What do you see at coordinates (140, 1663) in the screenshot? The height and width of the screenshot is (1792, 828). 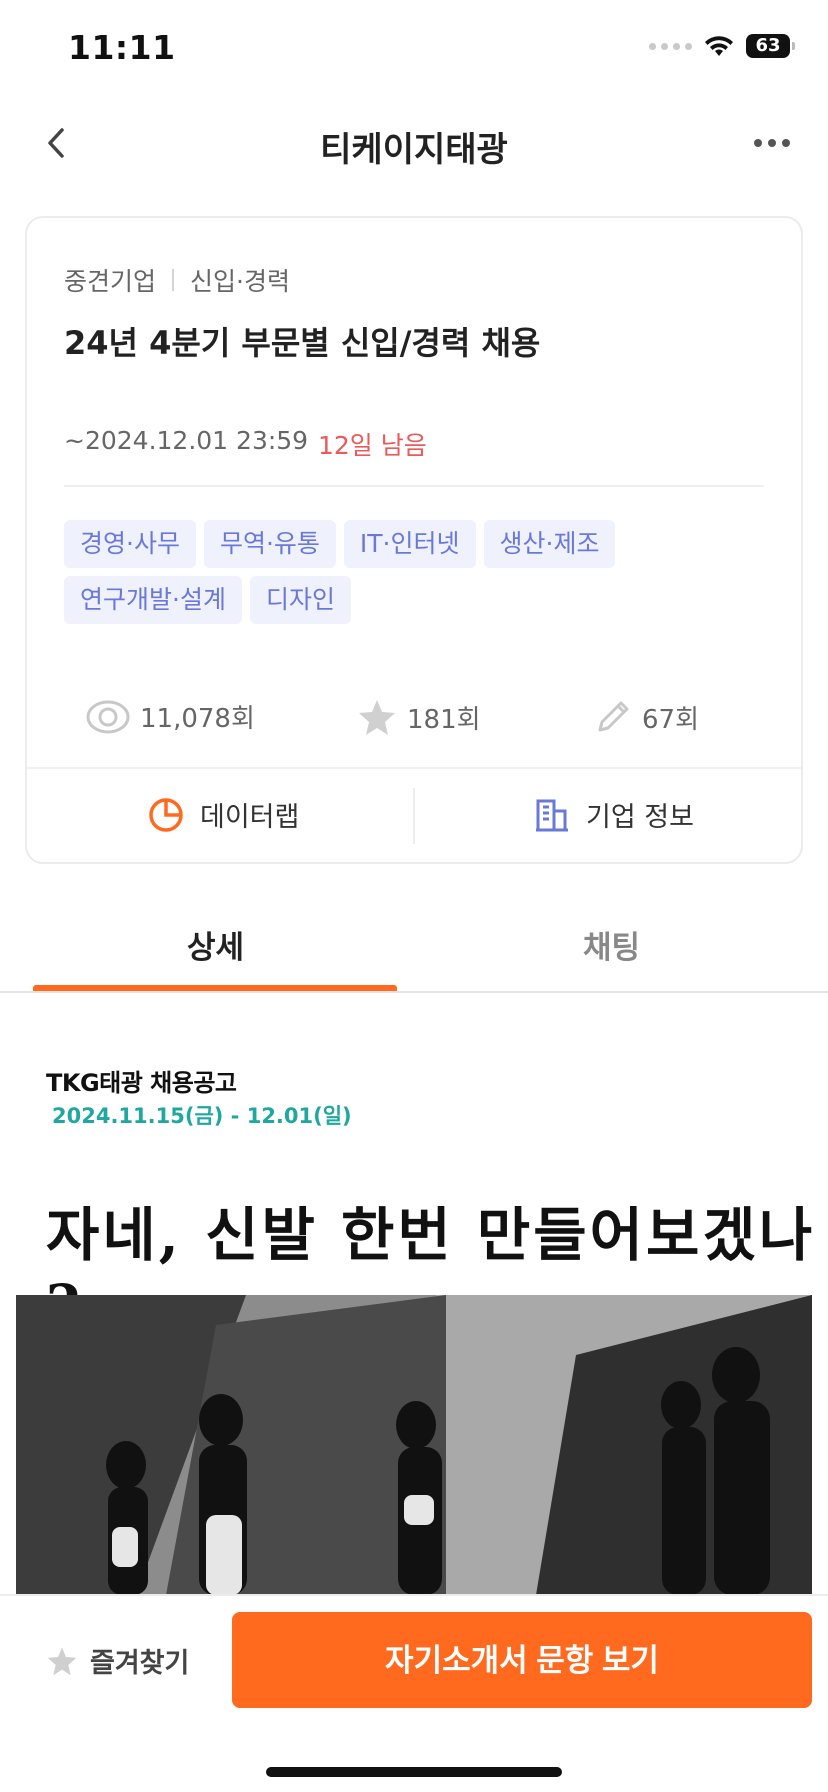 I see `favorite-label: 즐겨찾기` at bounding box center [140, 1663].